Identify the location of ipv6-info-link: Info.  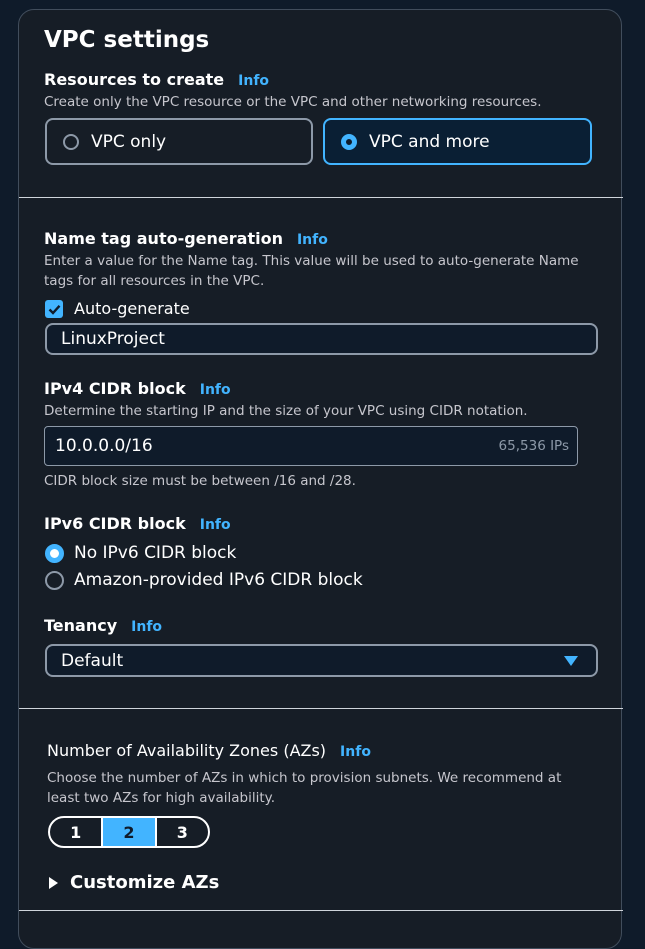
(215, 525).